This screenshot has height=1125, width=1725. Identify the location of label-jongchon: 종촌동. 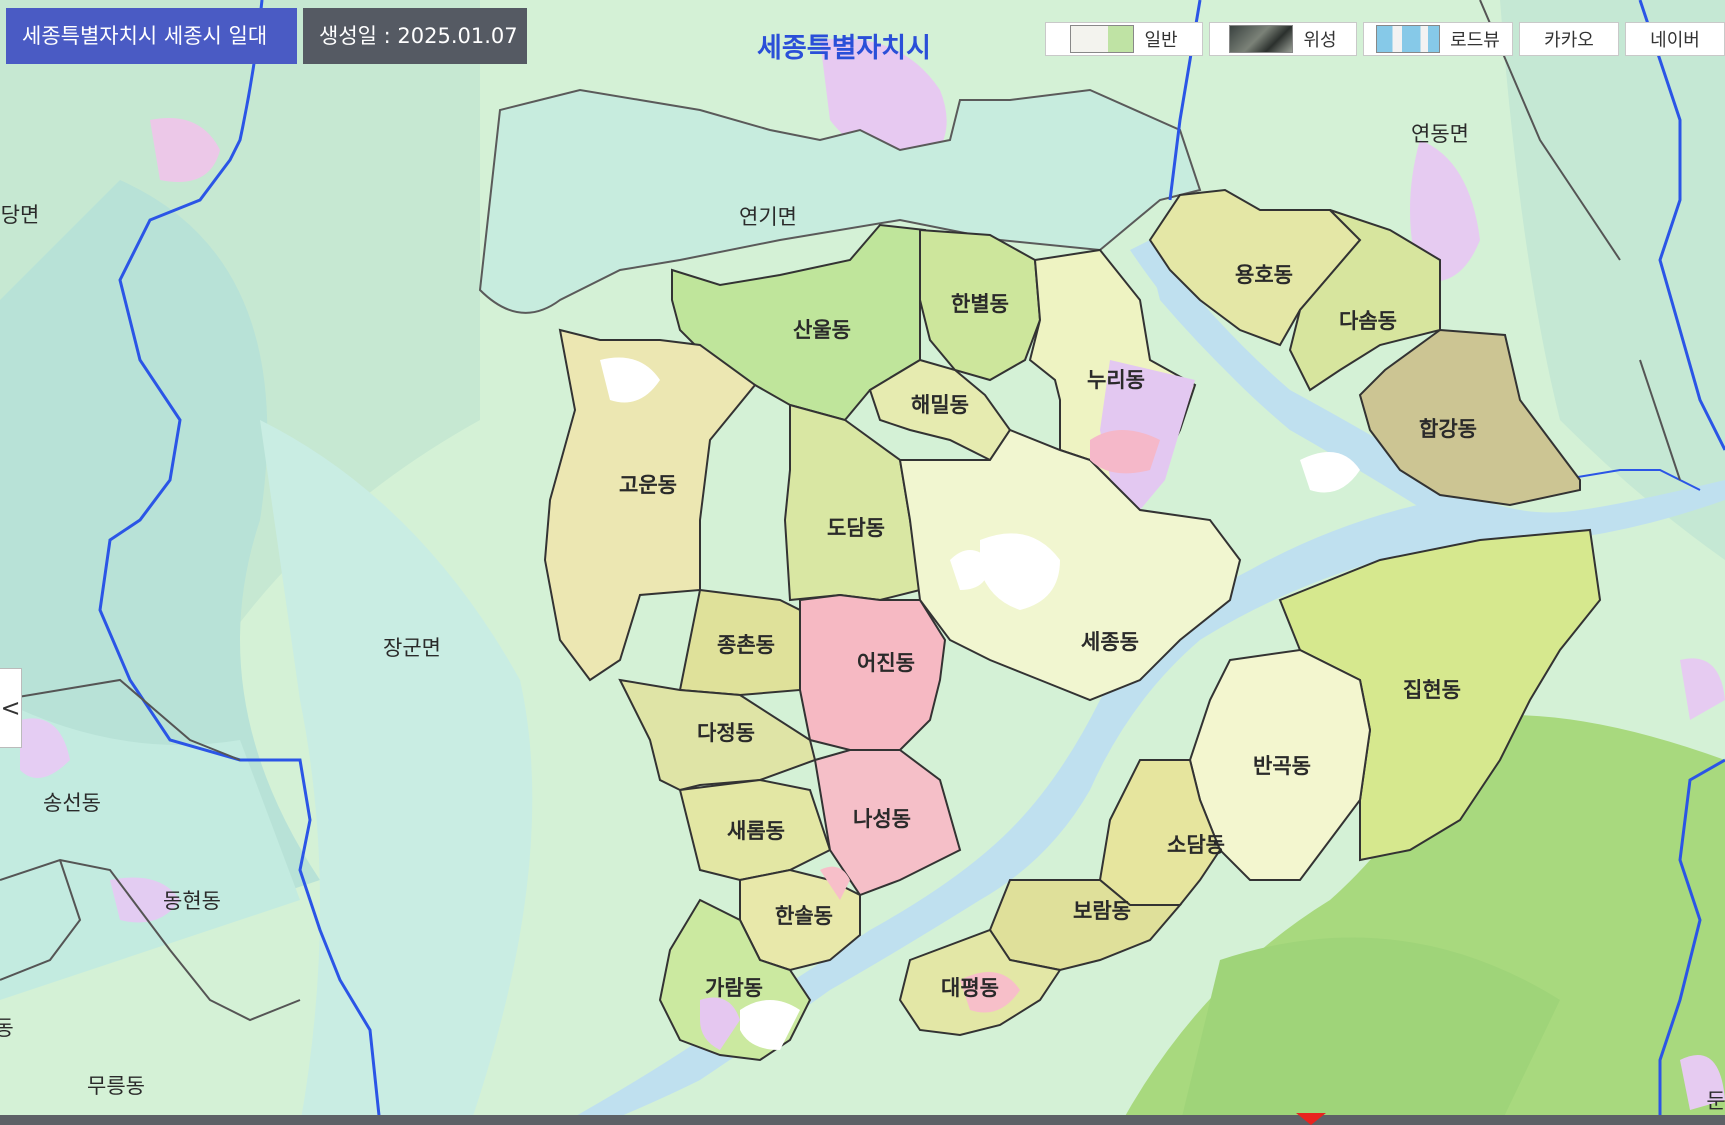
(746, 645).